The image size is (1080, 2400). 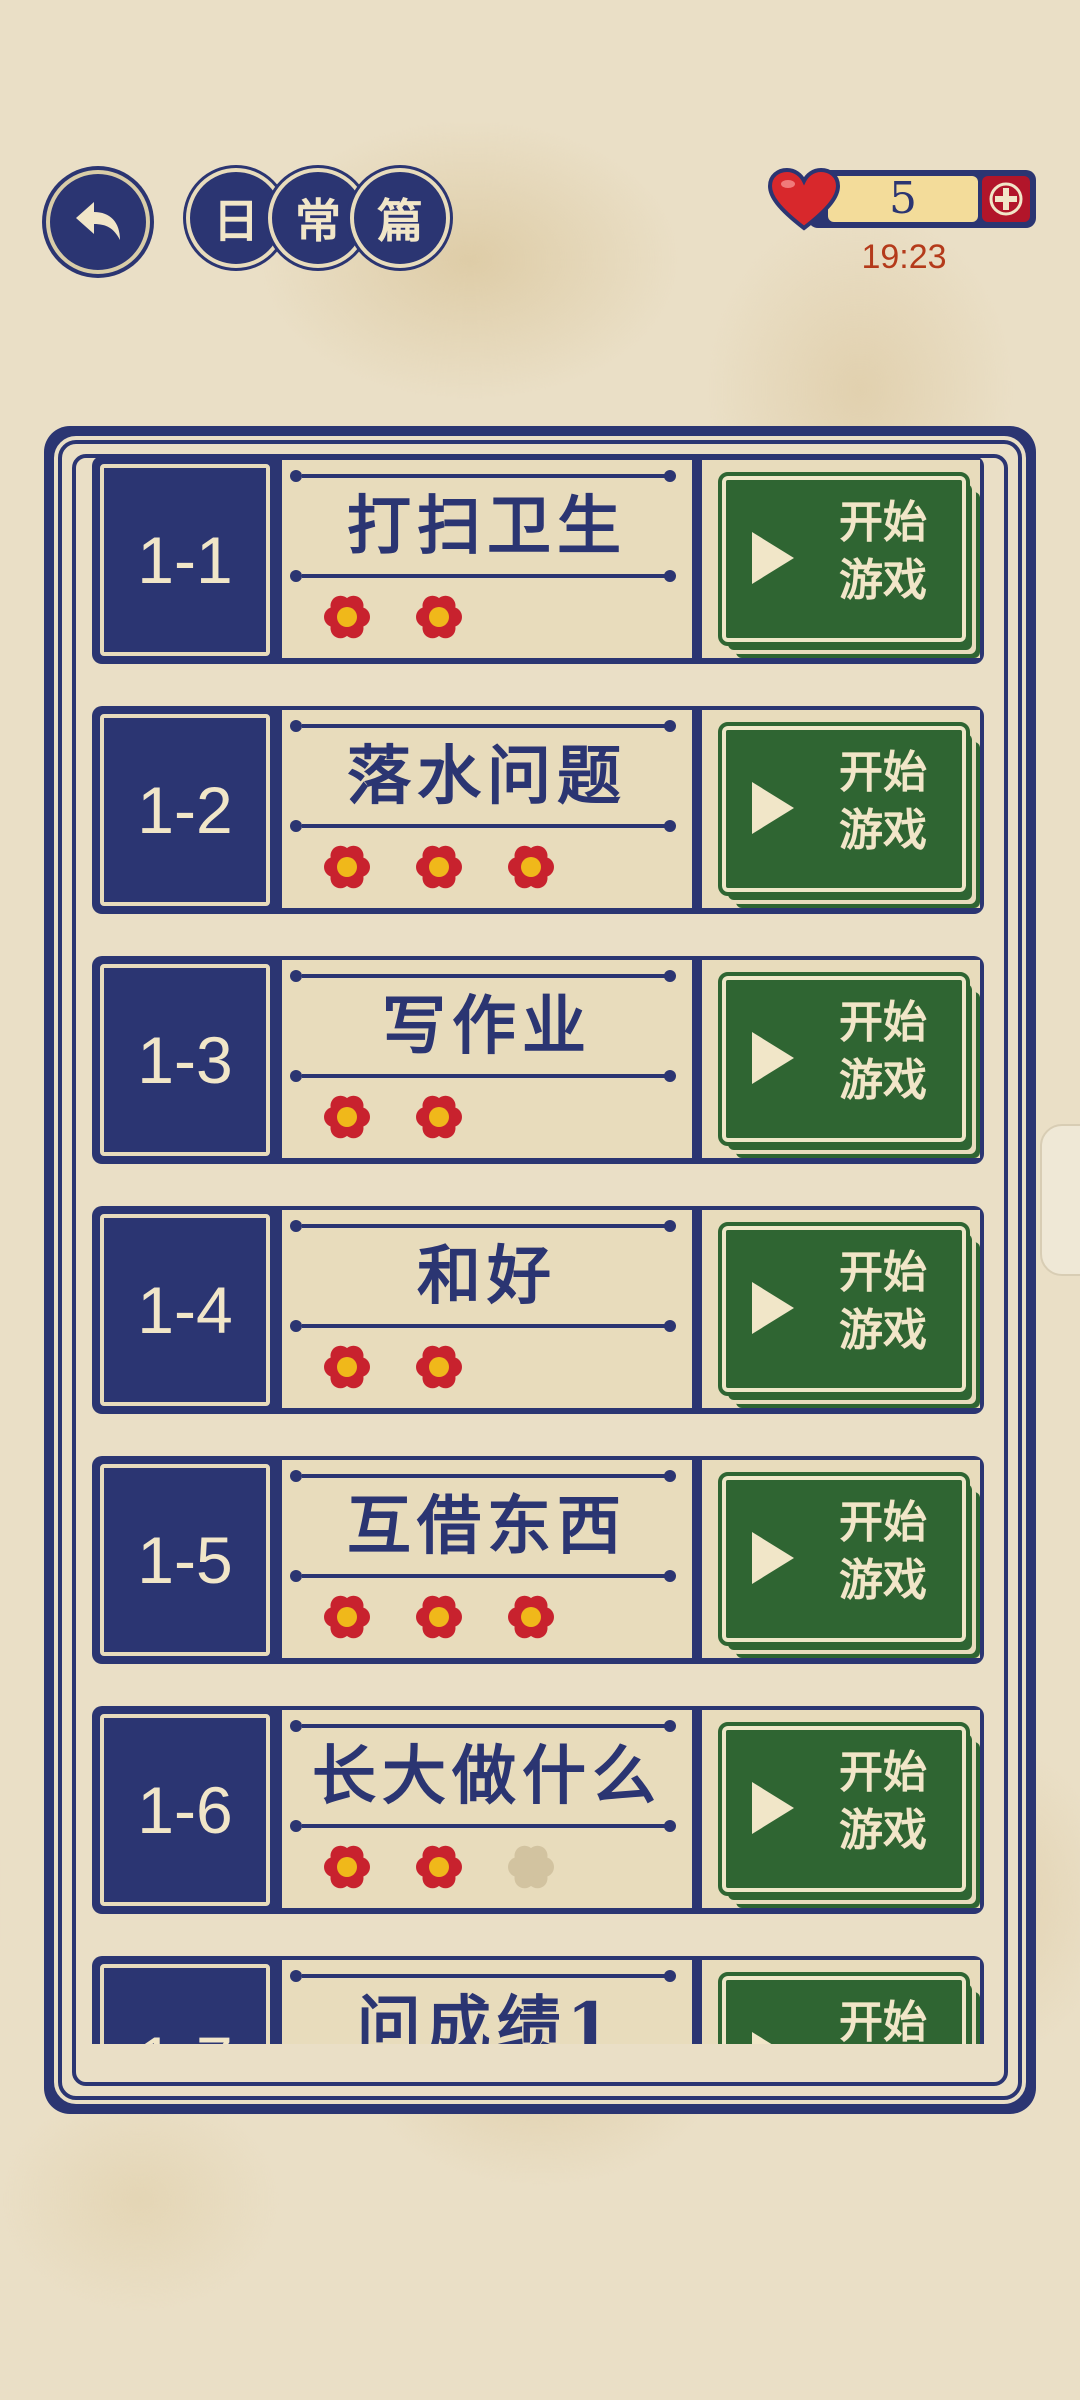 What do you see at coordinates (487, 526) in the screenshot?
I see `level-title: 打扫卫生` at bounding box center [487, 526].